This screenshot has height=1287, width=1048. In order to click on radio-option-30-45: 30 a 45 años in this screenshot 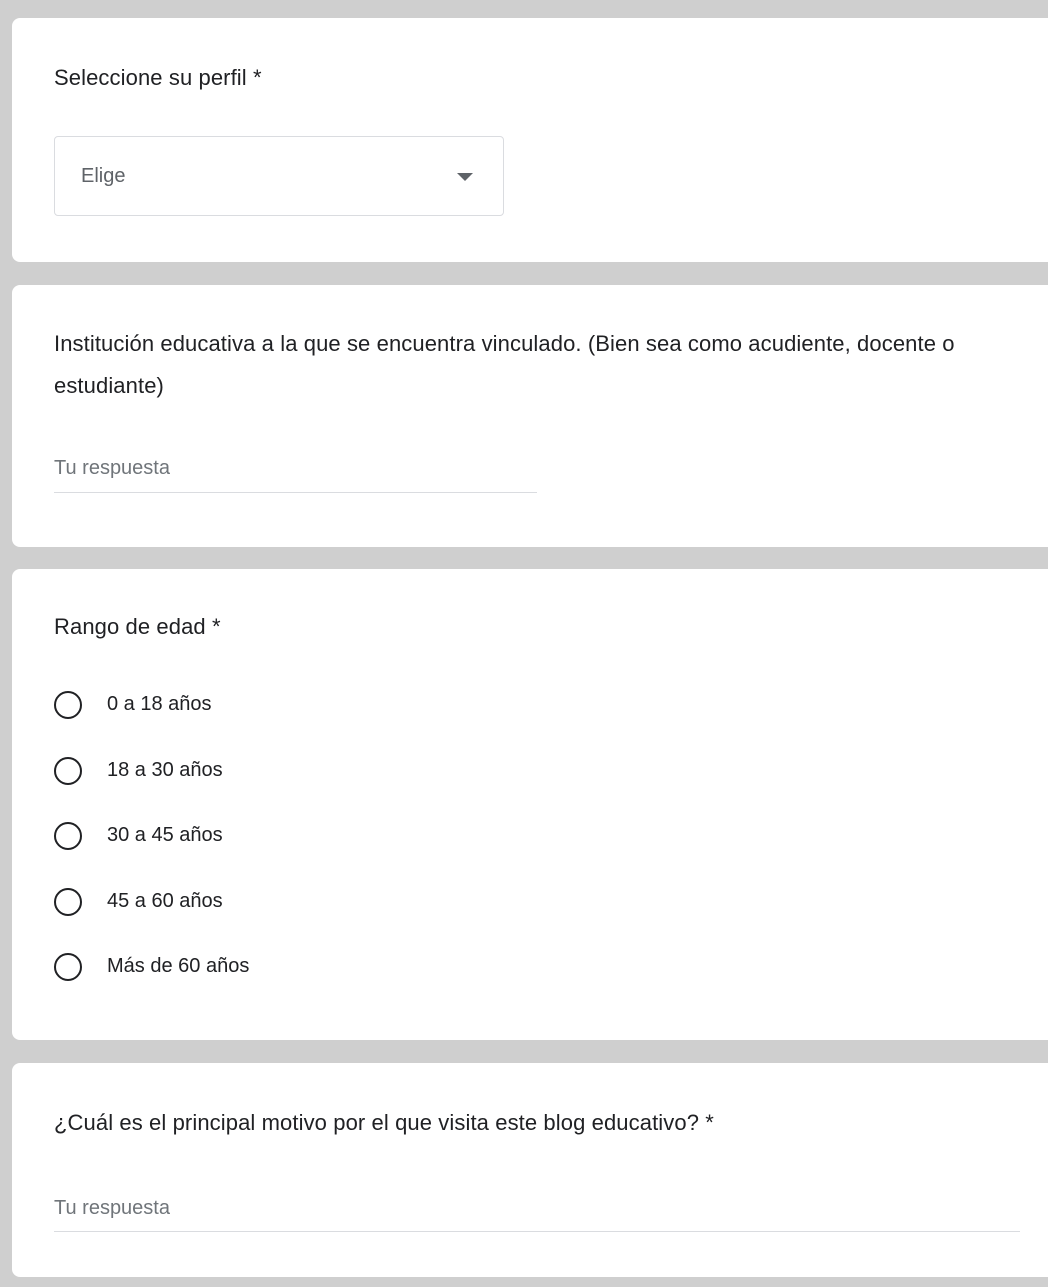, I will do `click(254, 838)`.